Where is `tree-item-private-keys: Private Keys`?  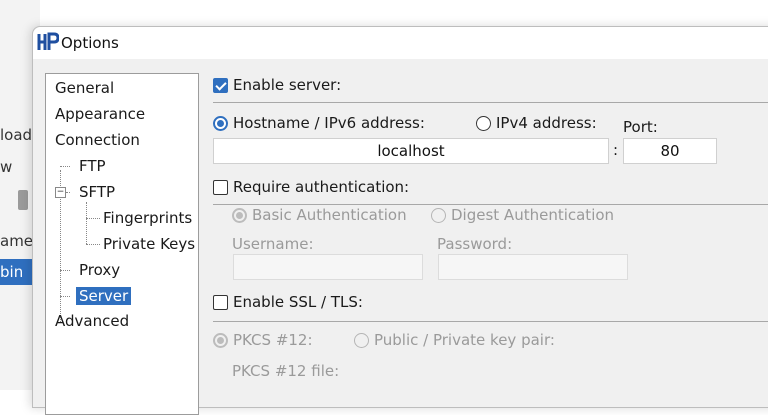
tree-item-private-keys: Private Keys is located at coordinates (149, 244).